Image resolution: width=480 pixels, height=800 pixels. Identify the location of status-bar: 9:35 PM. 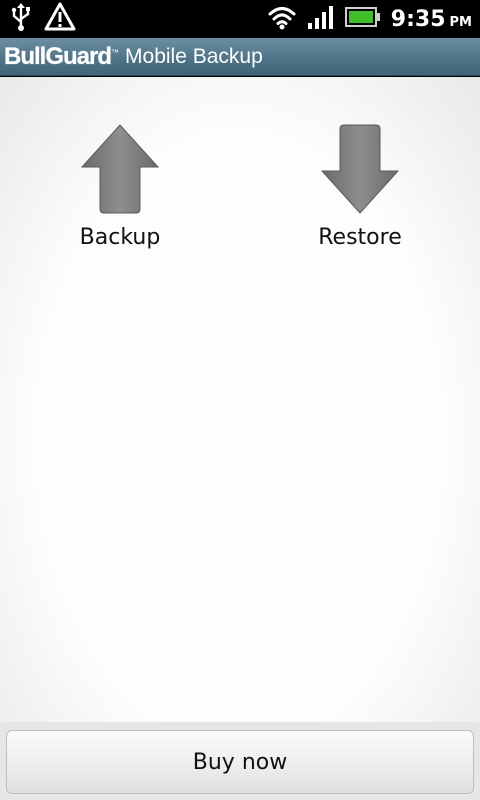
(240, 19).